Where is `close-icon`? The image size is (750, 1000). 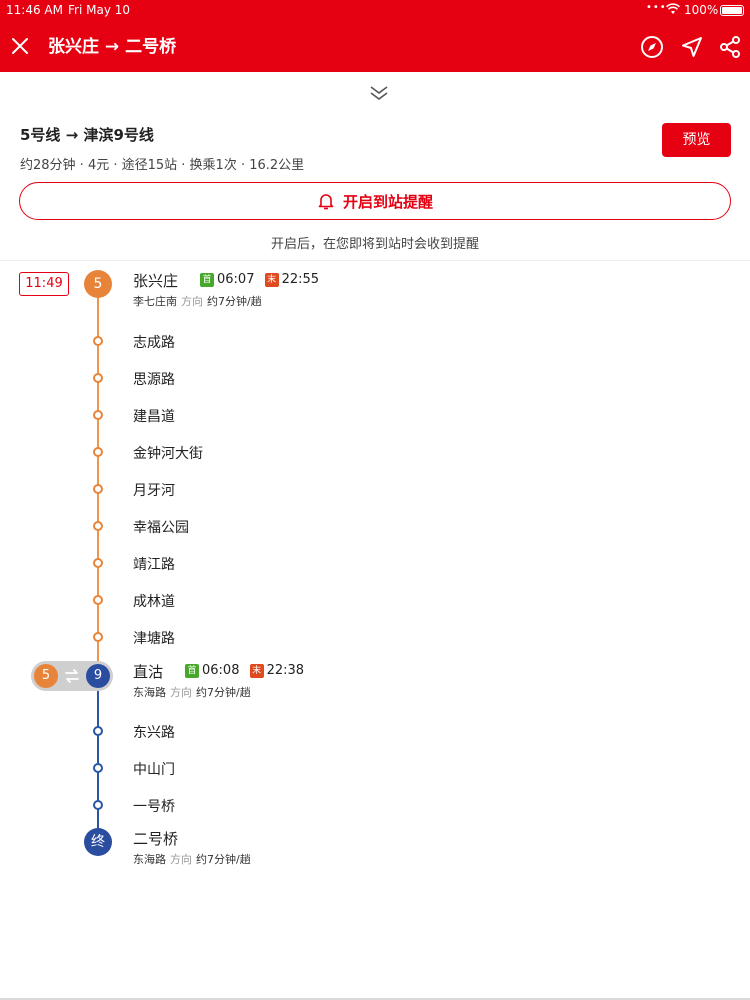 close-icon is located at coordinates (20, 46).